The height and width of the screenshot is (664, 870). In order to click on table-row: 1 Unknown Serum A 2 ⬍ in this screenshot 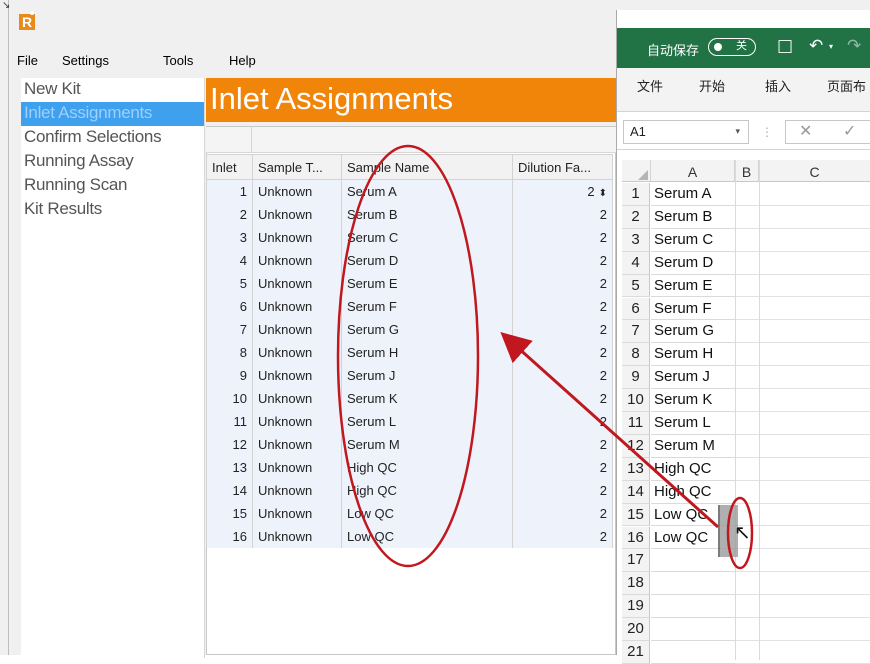, I will do `click(409, 191)`.